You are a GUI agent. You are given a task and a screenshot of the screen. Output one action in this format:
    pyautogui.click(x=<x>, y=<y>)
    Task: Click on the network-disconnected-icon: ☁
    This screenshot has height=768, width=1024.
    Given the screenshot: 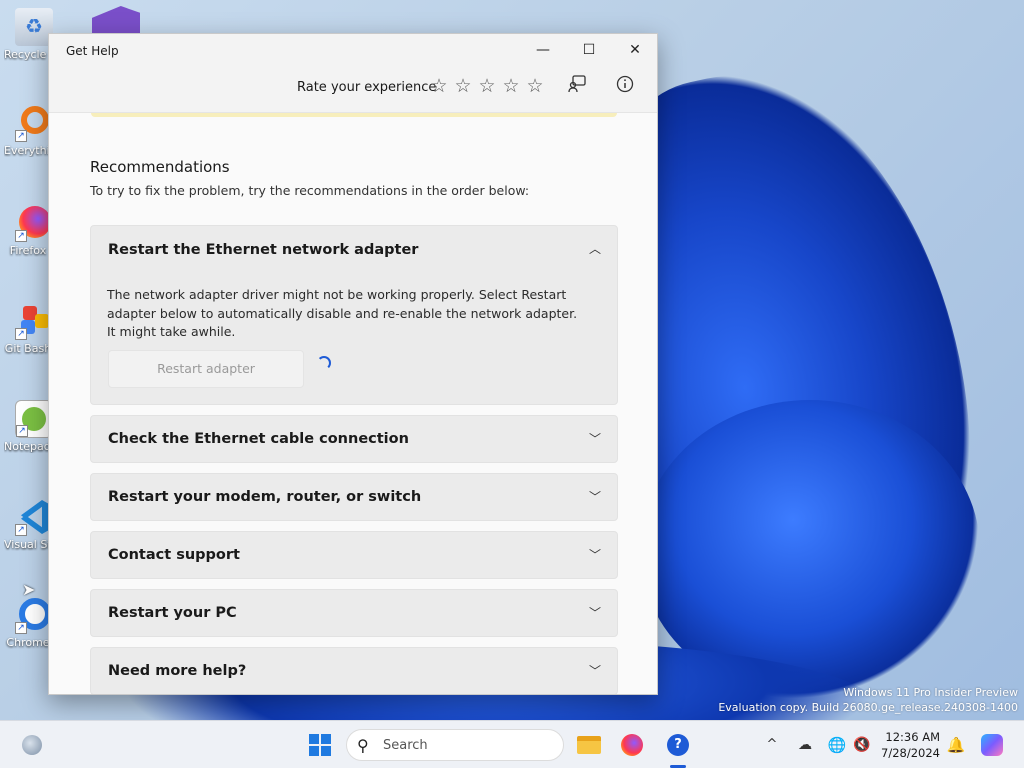 What is the action you would take?
    pyautogui.click(x=805, y=745)
    